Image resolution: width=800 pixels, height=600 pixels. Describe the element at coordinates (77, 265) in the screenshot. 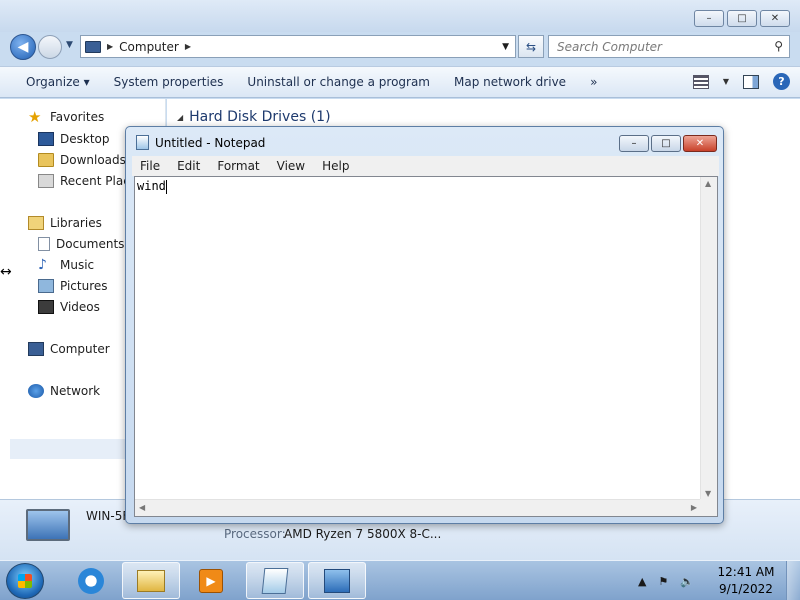

I see `nav-label: Music` at that location.